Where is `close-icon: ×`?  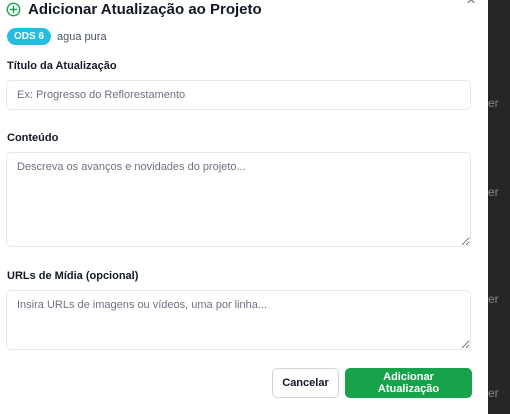 close-icon: × is located at coordinates (471, 4).